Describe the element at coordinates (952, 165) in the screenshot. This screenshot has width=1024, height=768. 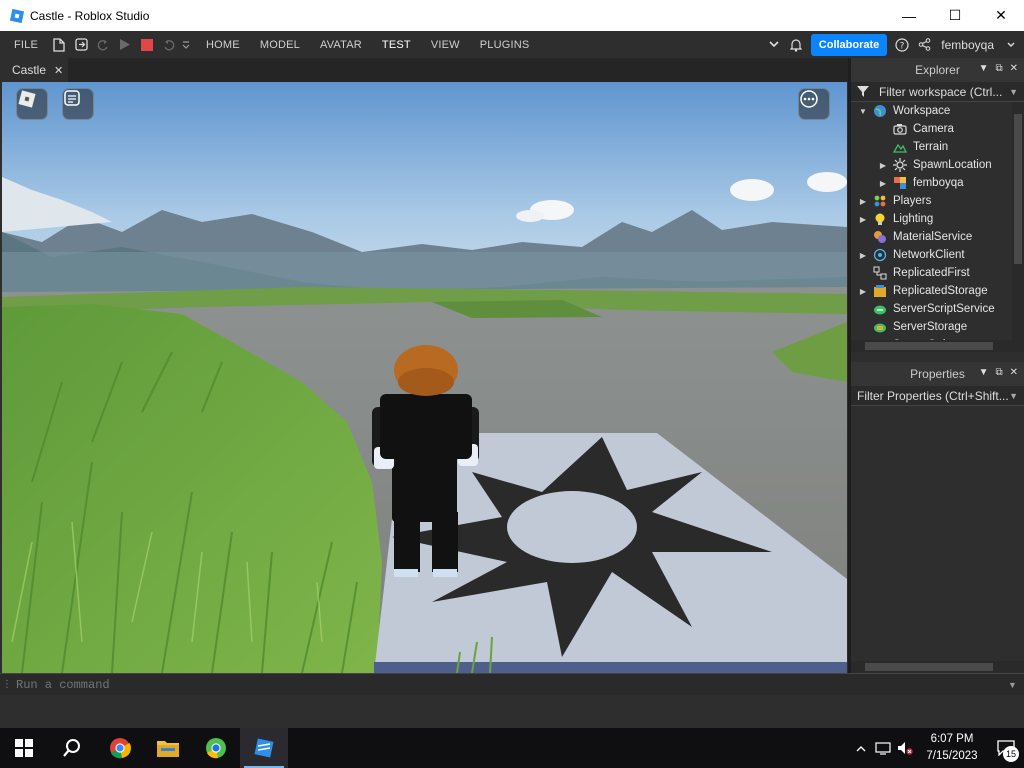
I see `explorer-item-label: SpawnLocation` at that location.